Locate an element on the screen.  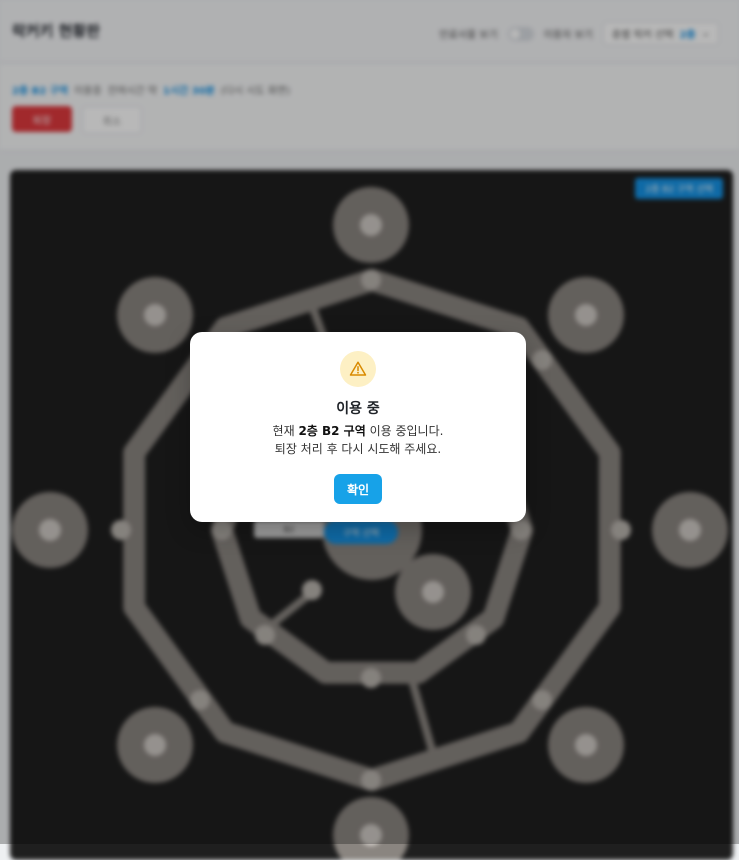
dialog-zone-name: 2층 B2 구역 is located at coordinates (332, 431).